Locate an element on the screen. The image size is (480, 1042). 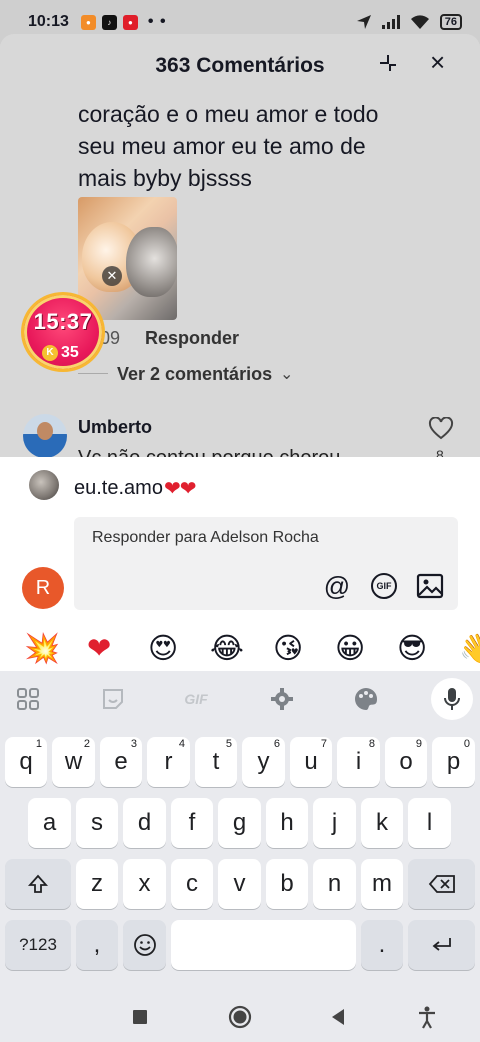
key-hint: 3 is located at coordinates (133, 744).